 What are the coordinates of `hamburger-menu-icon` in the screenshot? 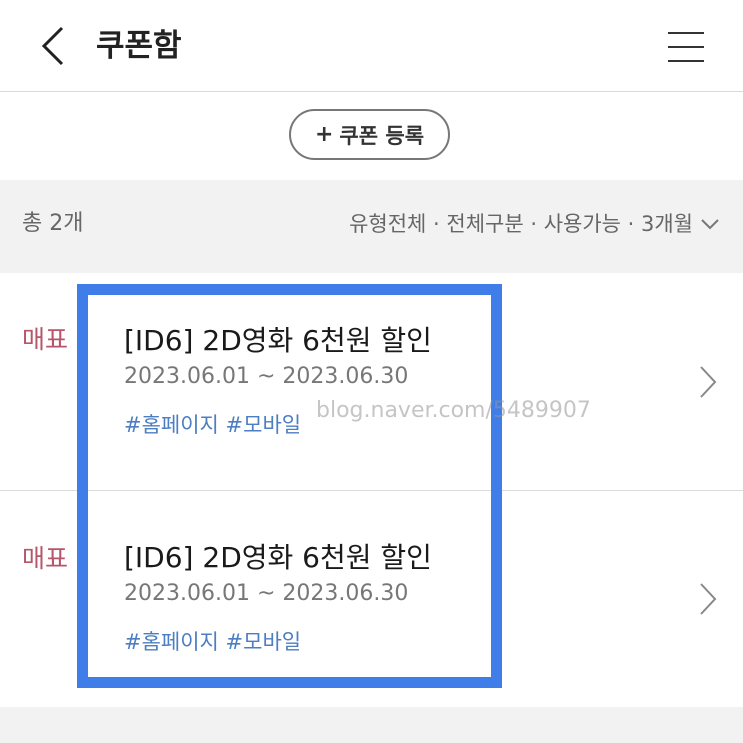 It's located at (689, 47).